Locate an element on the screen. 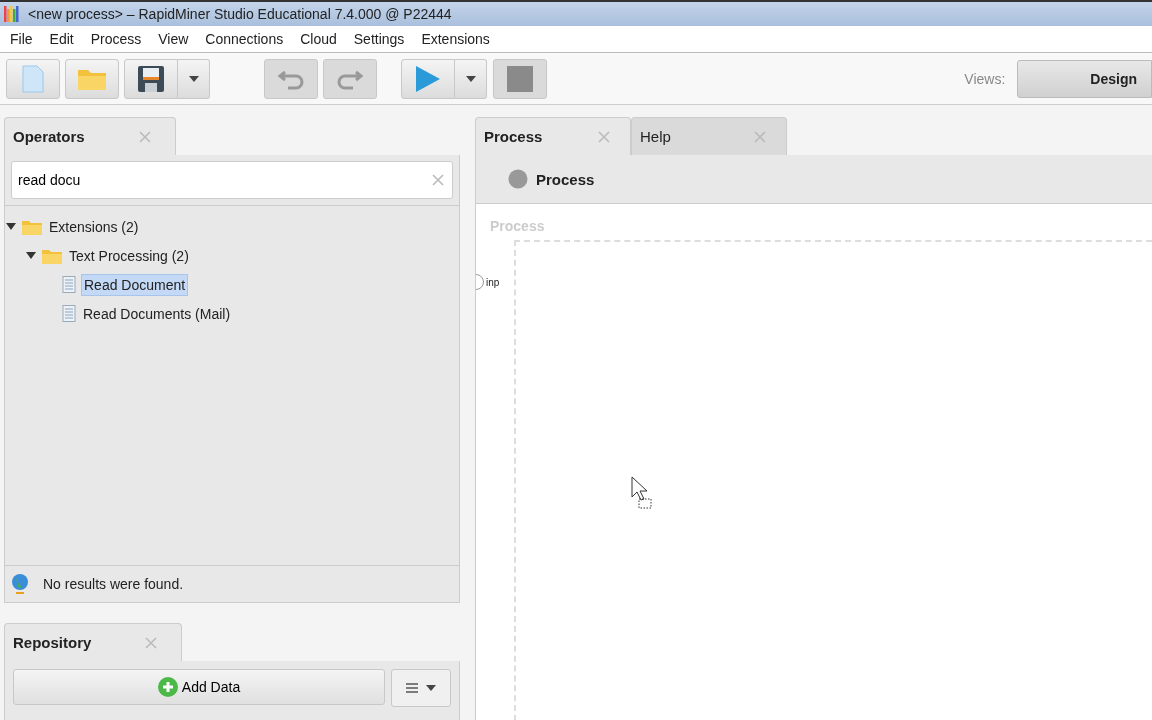 Image resolution: width=1152 pixels, height=720 pixels. window-title: <new process> – RapidMiner Studio Educational 7.4.000 @ P22444 is located at coordinates (240, 14).